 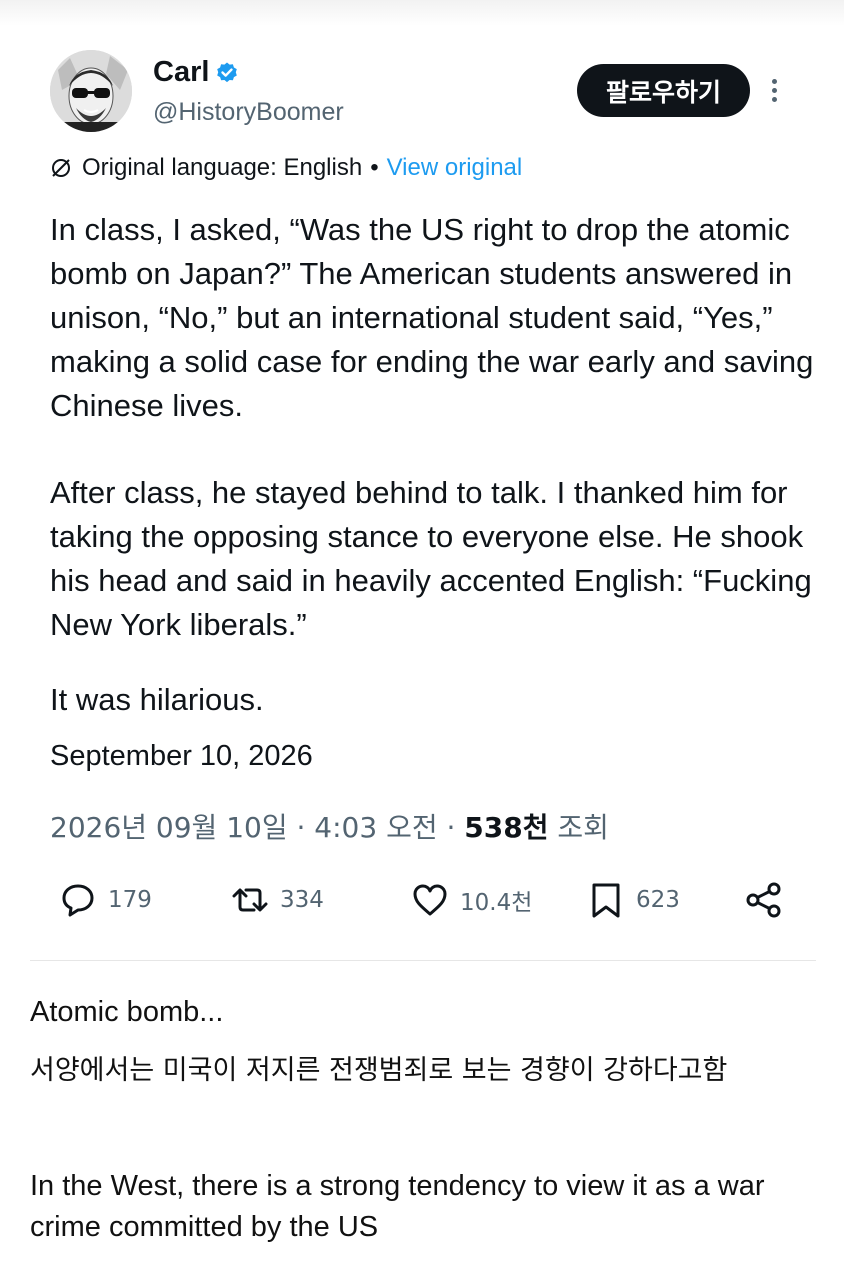 I want to click on divider, so click(x=423, y=960).